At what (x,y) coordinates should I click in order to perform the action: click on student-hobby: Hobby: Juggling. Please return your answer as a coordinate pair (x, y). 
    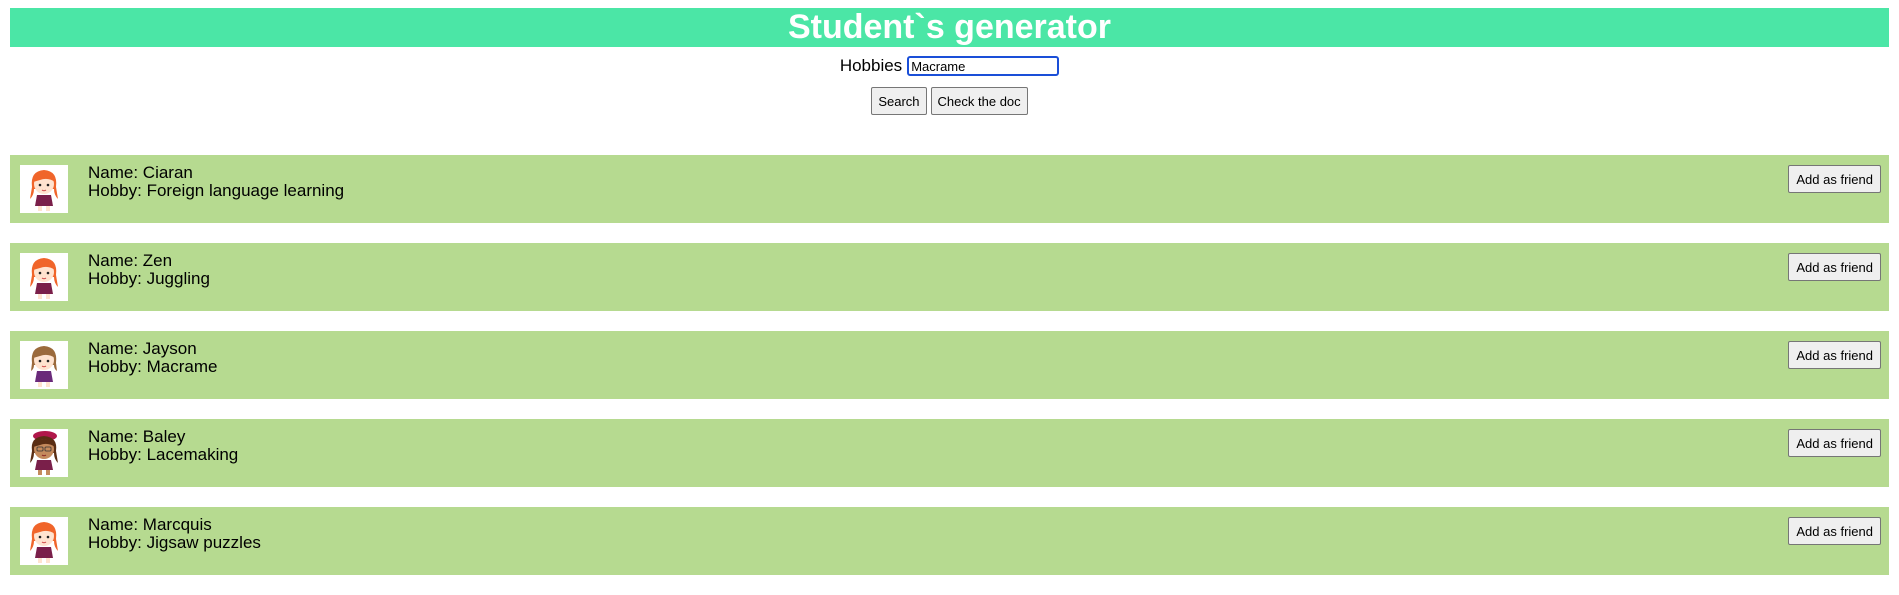
    Looking at the image, I should click on (149, 278).